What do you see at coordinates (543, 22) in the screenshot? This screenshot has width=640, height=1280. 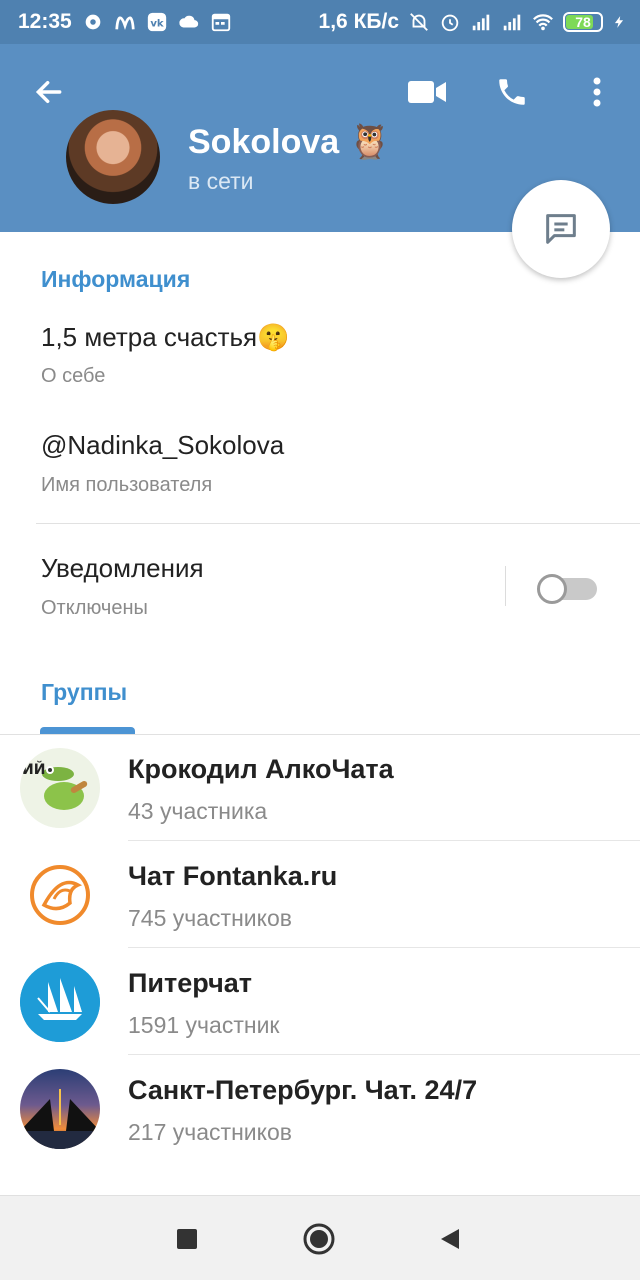 I see `wifi-icon` at bounding box center [543, 22].